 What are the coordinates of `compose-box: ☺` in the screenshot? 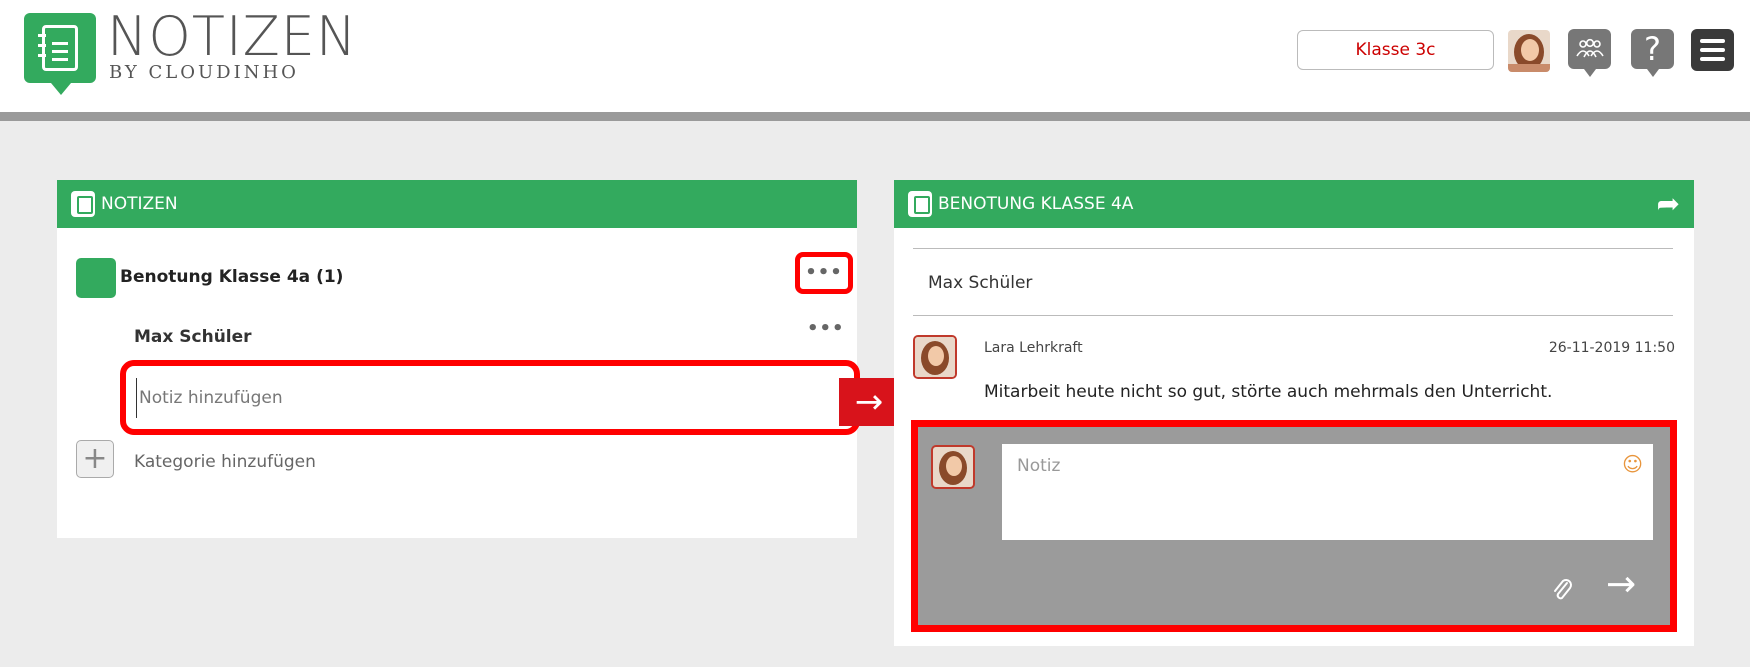 It's located at (1327, 492).